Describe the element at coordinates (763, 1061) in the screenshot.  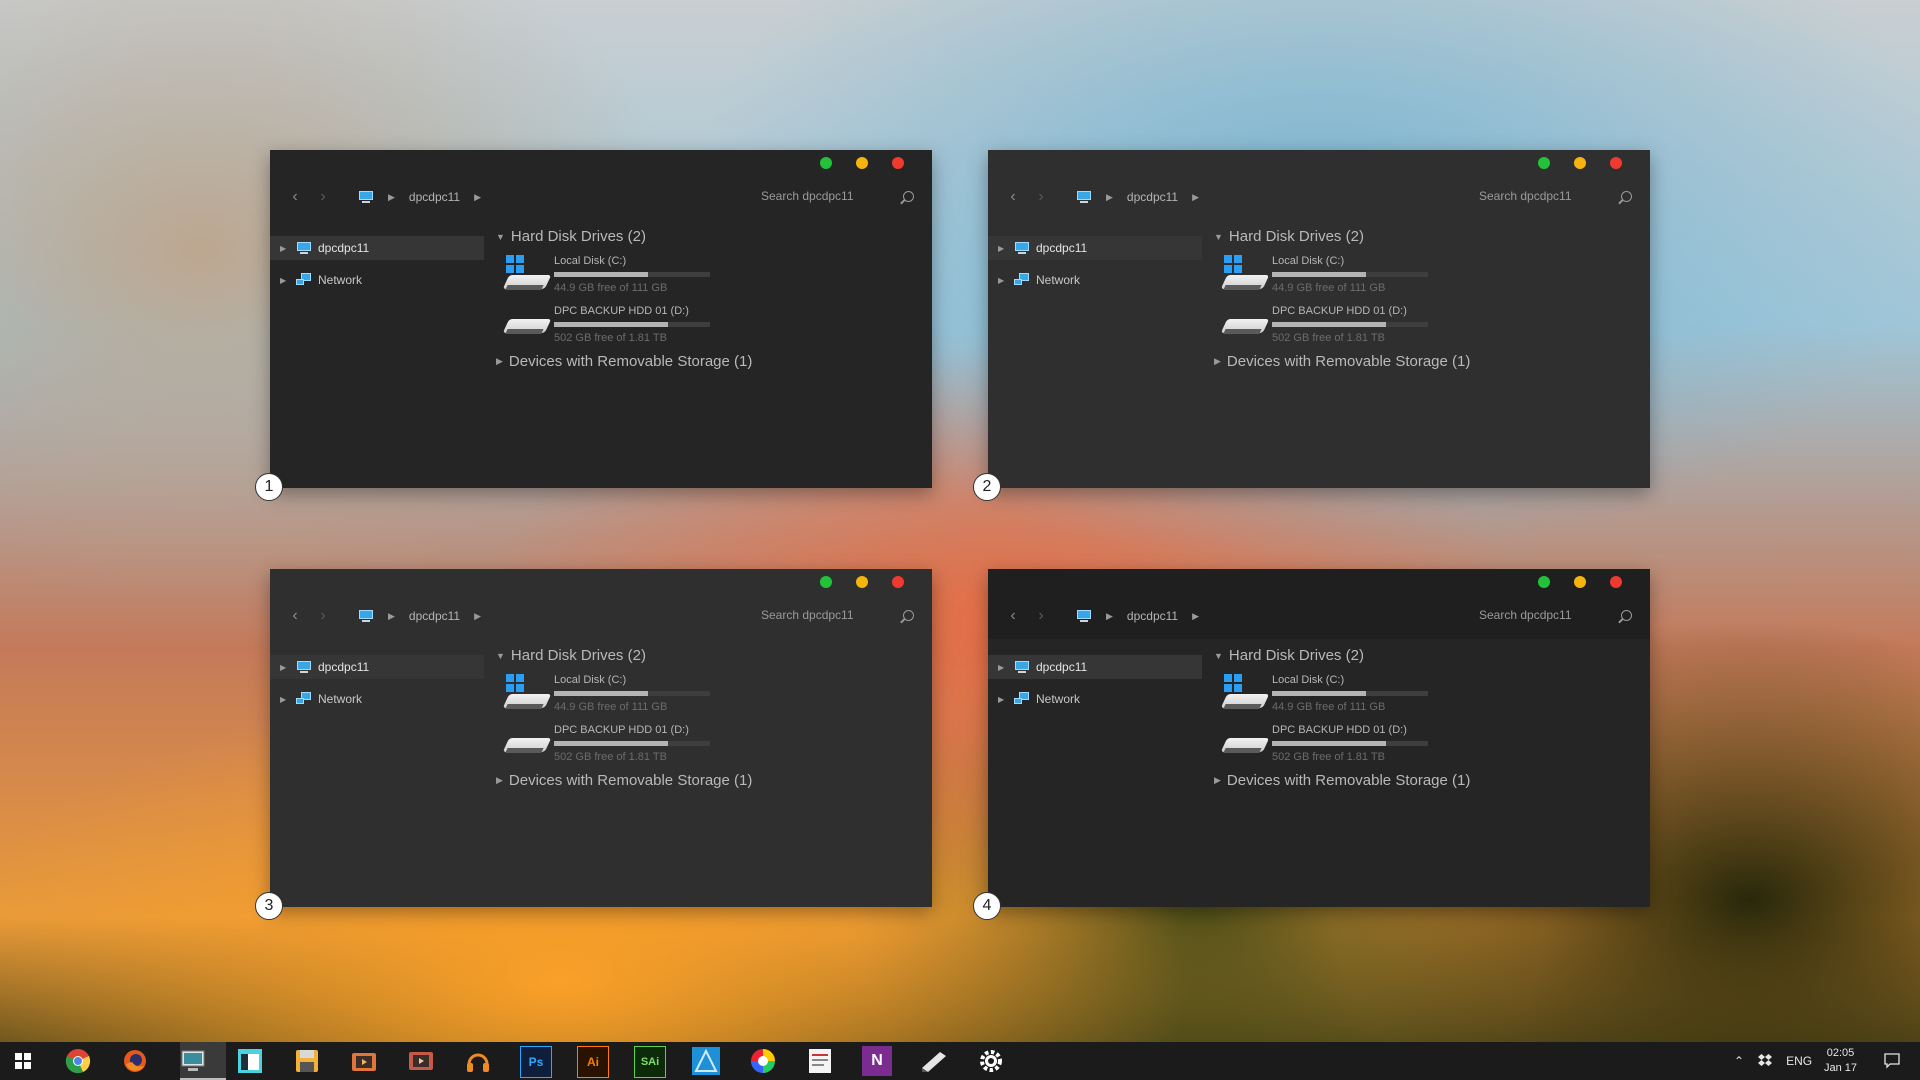
I see `color-wheel-icon` at that location.